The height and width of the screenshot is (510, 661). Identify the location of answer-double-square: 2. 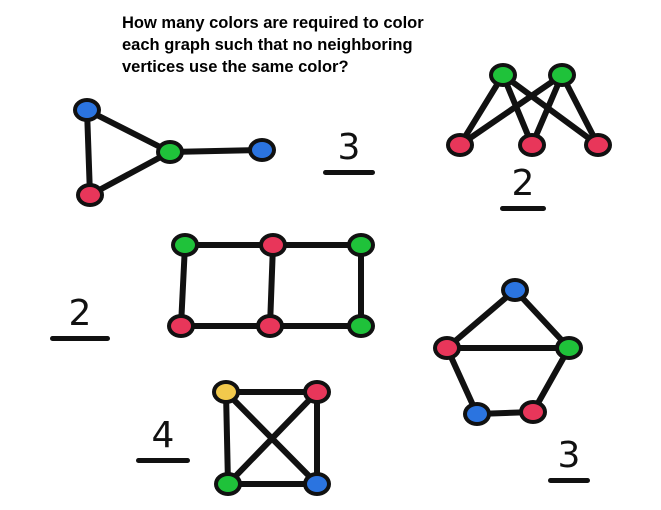
(80, 318).